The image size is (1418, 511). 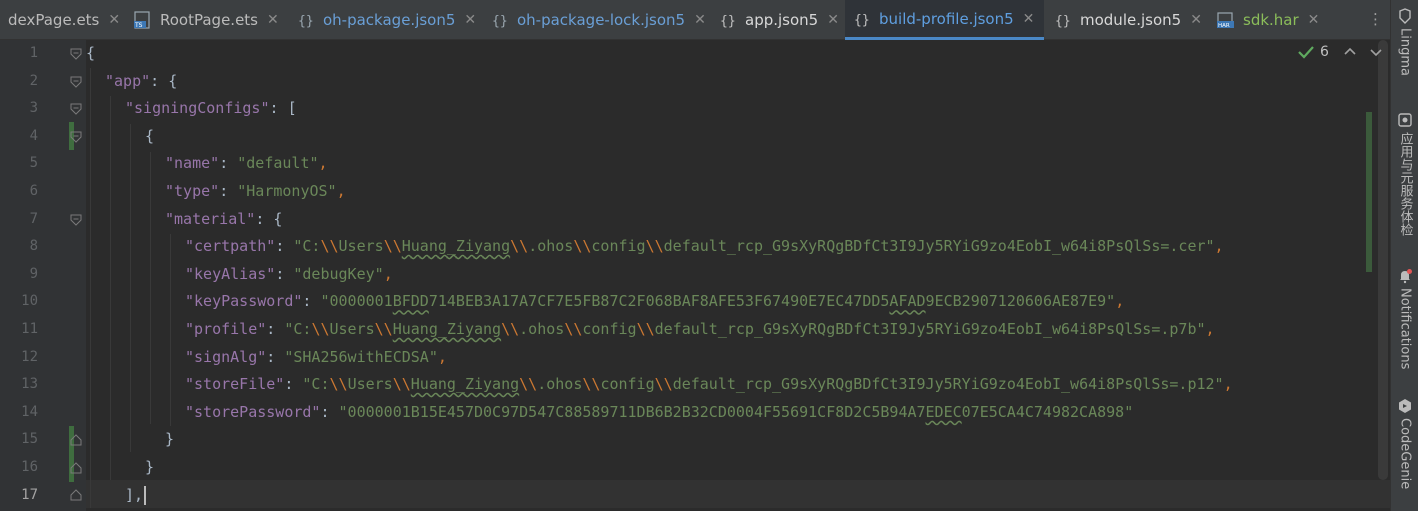 I want to click on tab-oh-package-json5: {} oh-package.json5 ✕, so click(x=386, y=20).